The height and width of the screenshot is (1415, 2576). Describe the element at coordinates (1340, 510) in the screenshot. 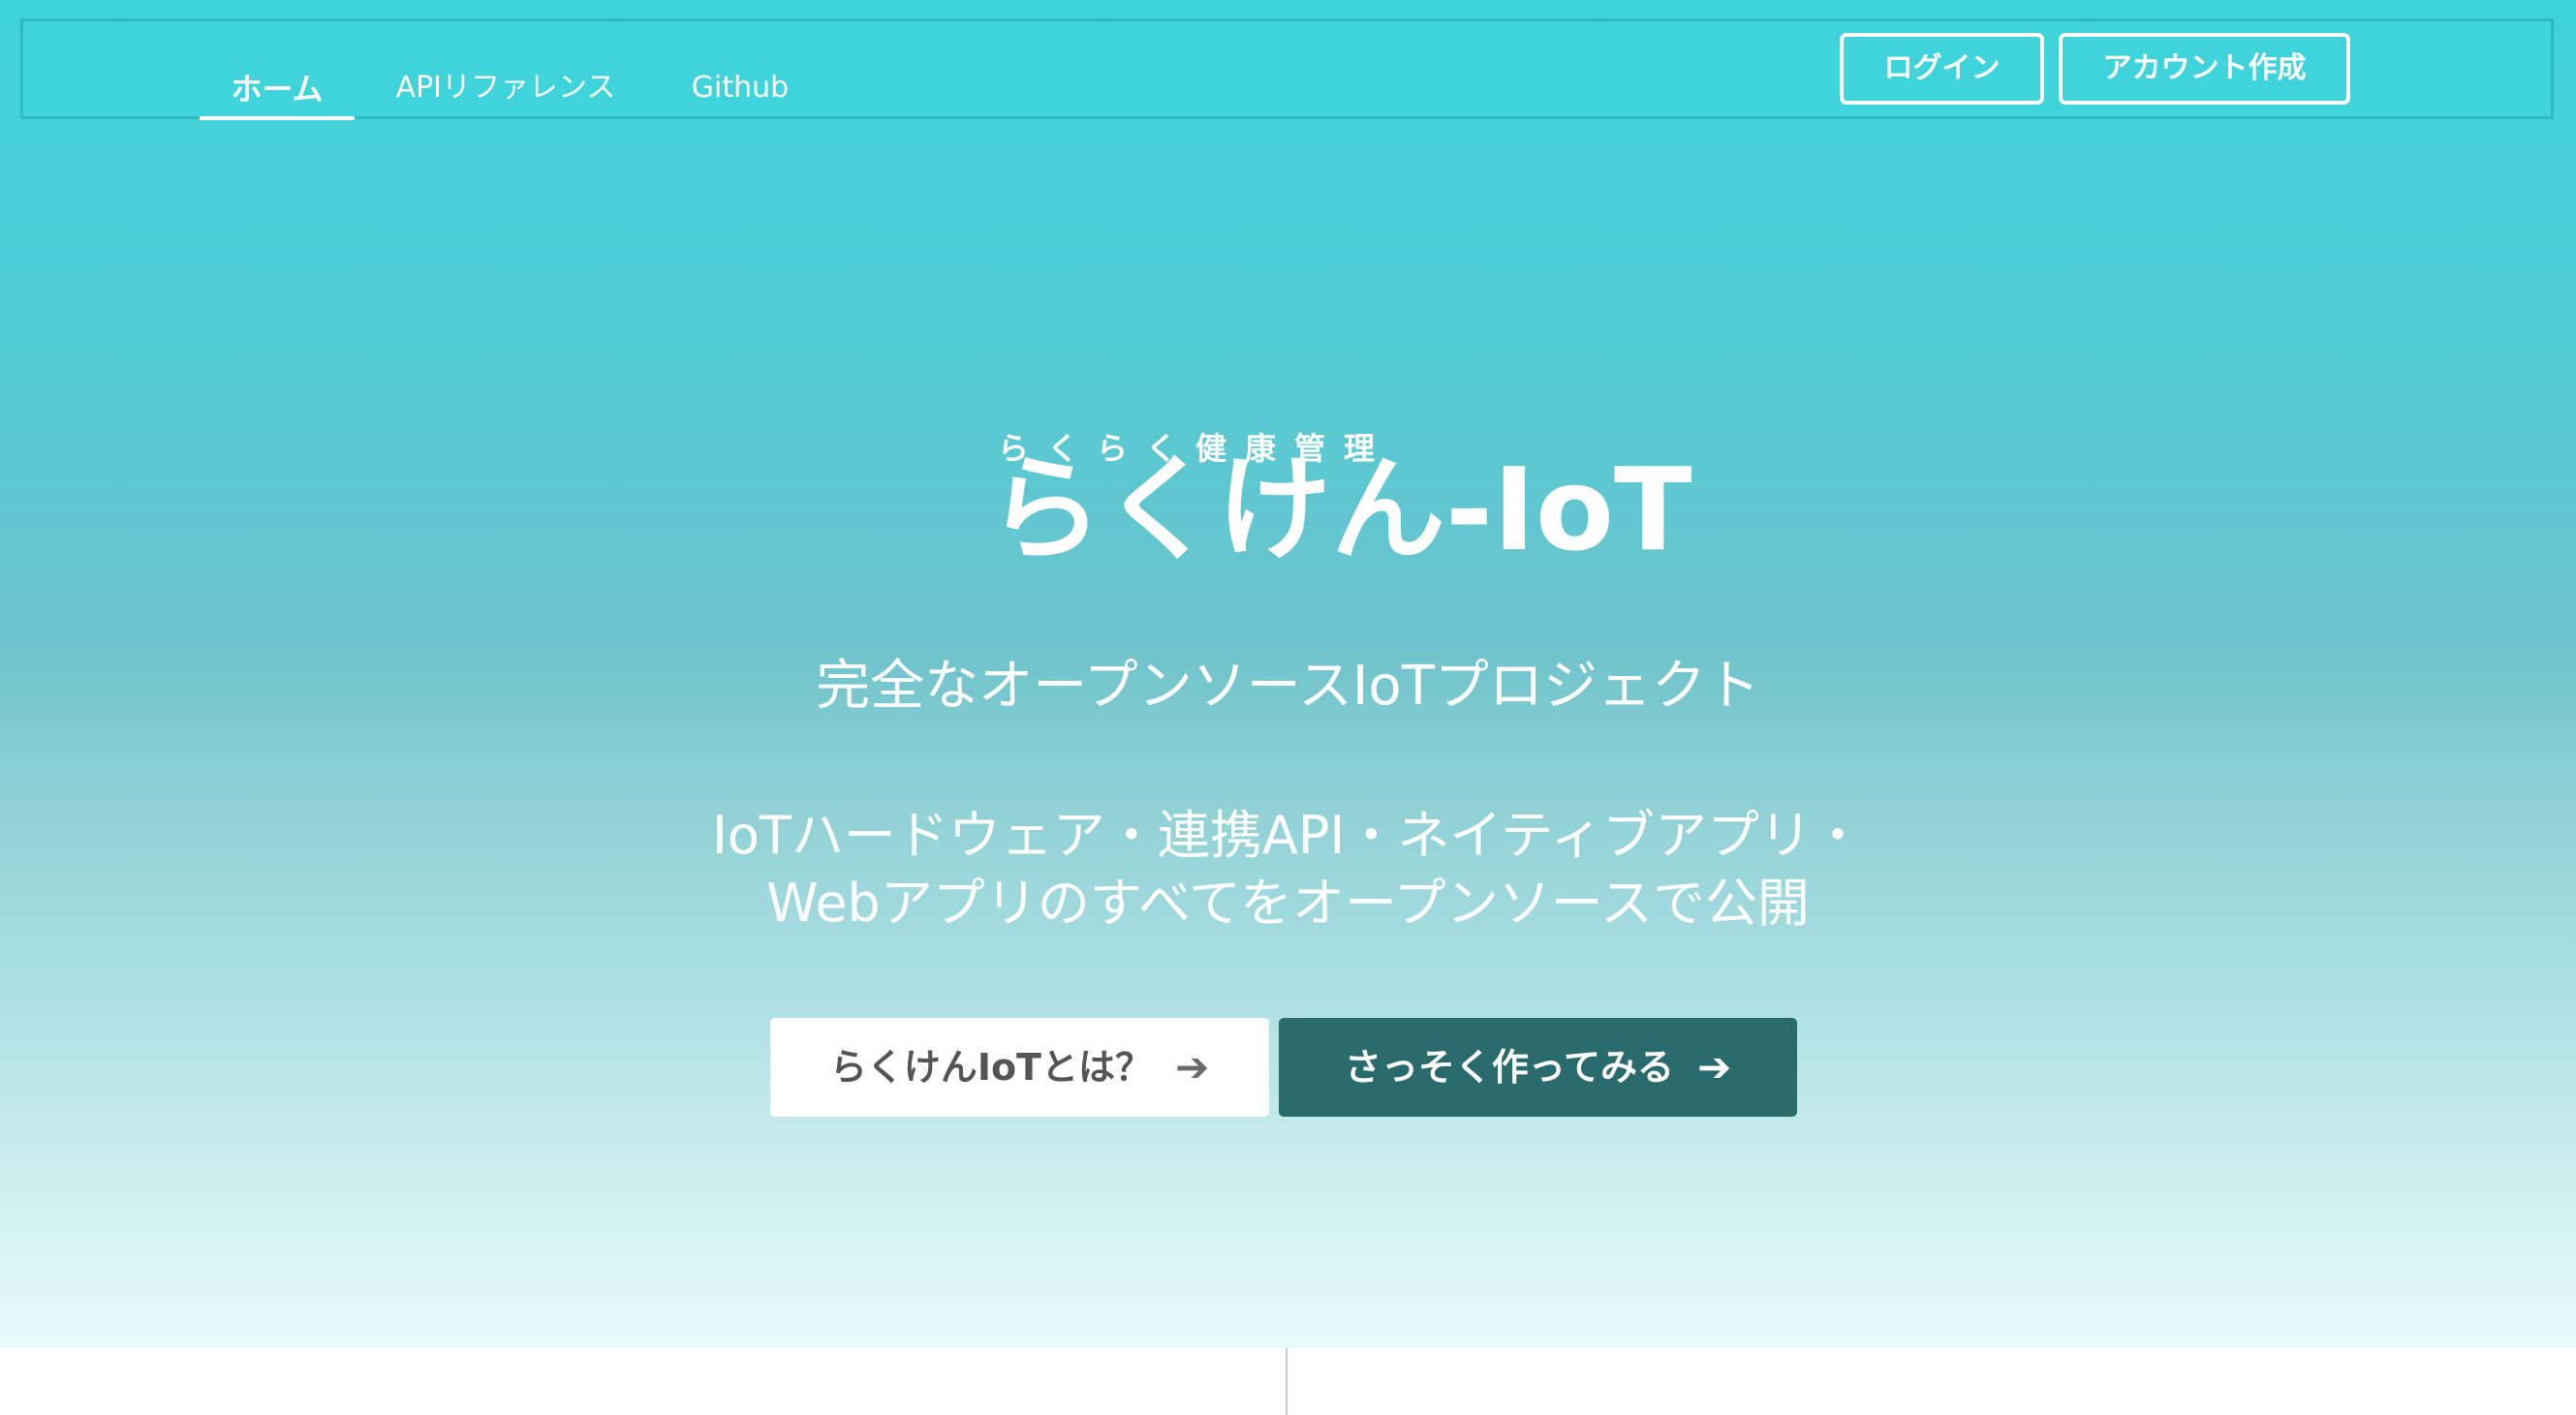

I see `logo-title: らくけん-IoT` at that location.